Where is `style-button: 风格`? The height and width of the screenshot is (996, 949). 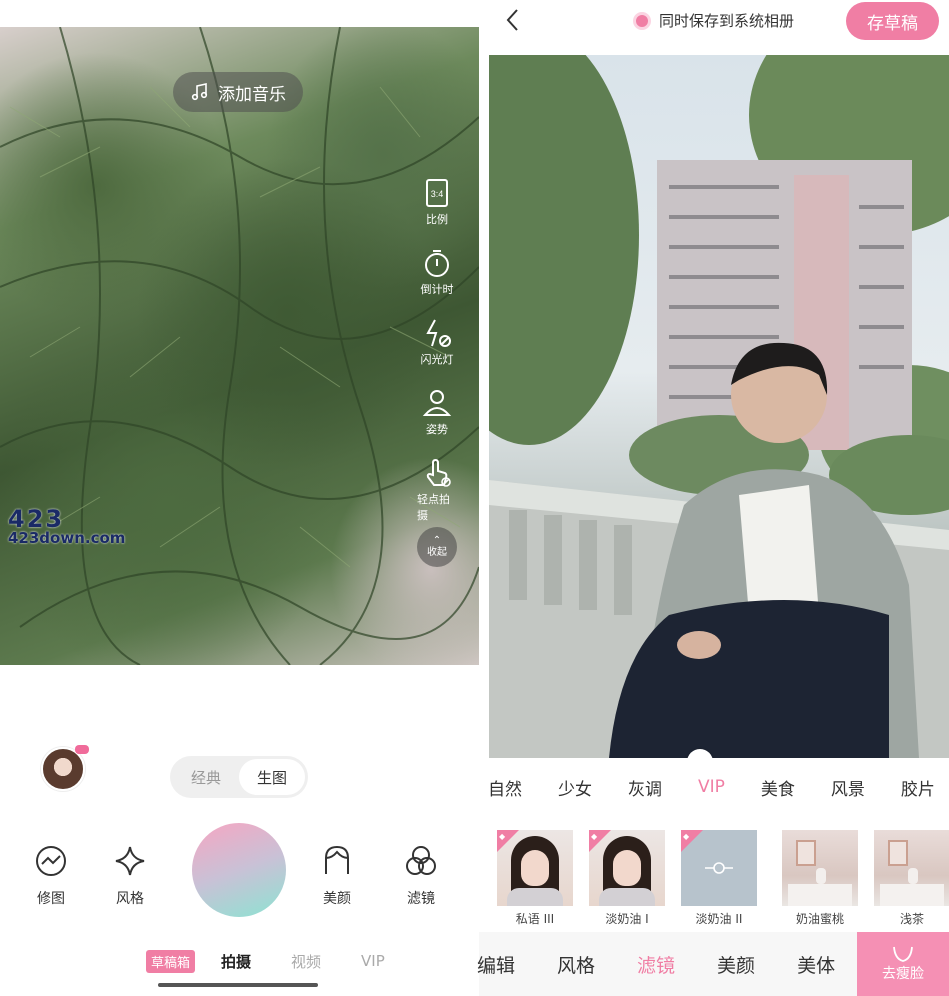 style-button: 风格 is located at coordinates (130, 876).